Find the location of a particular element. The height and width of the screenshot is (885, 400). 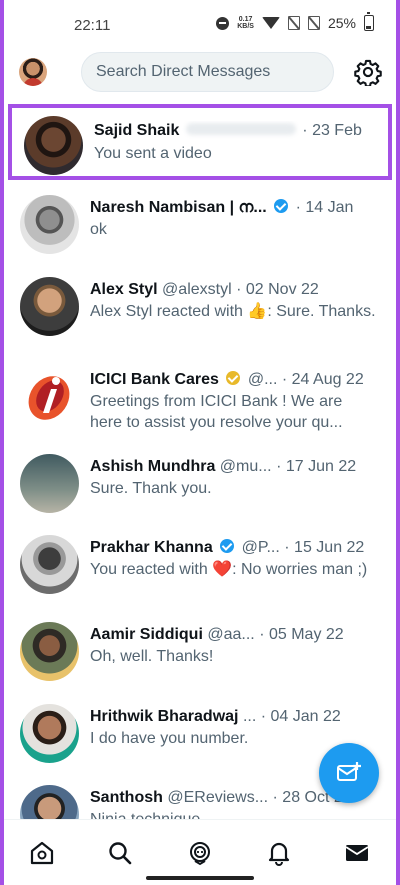

do-not-disturb-icon is located at coordinates (223, 23).